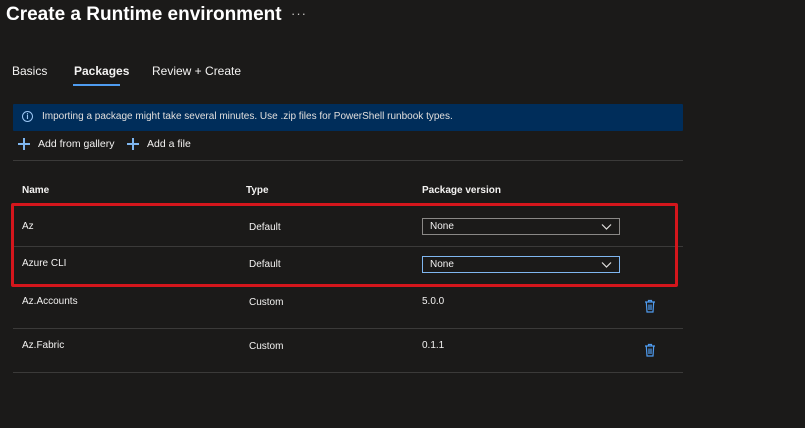 The height and width of the screenshot is (428, 805). I want to click on table-row: Az.Accounts Custom 5.0.0, so click(402, 307).